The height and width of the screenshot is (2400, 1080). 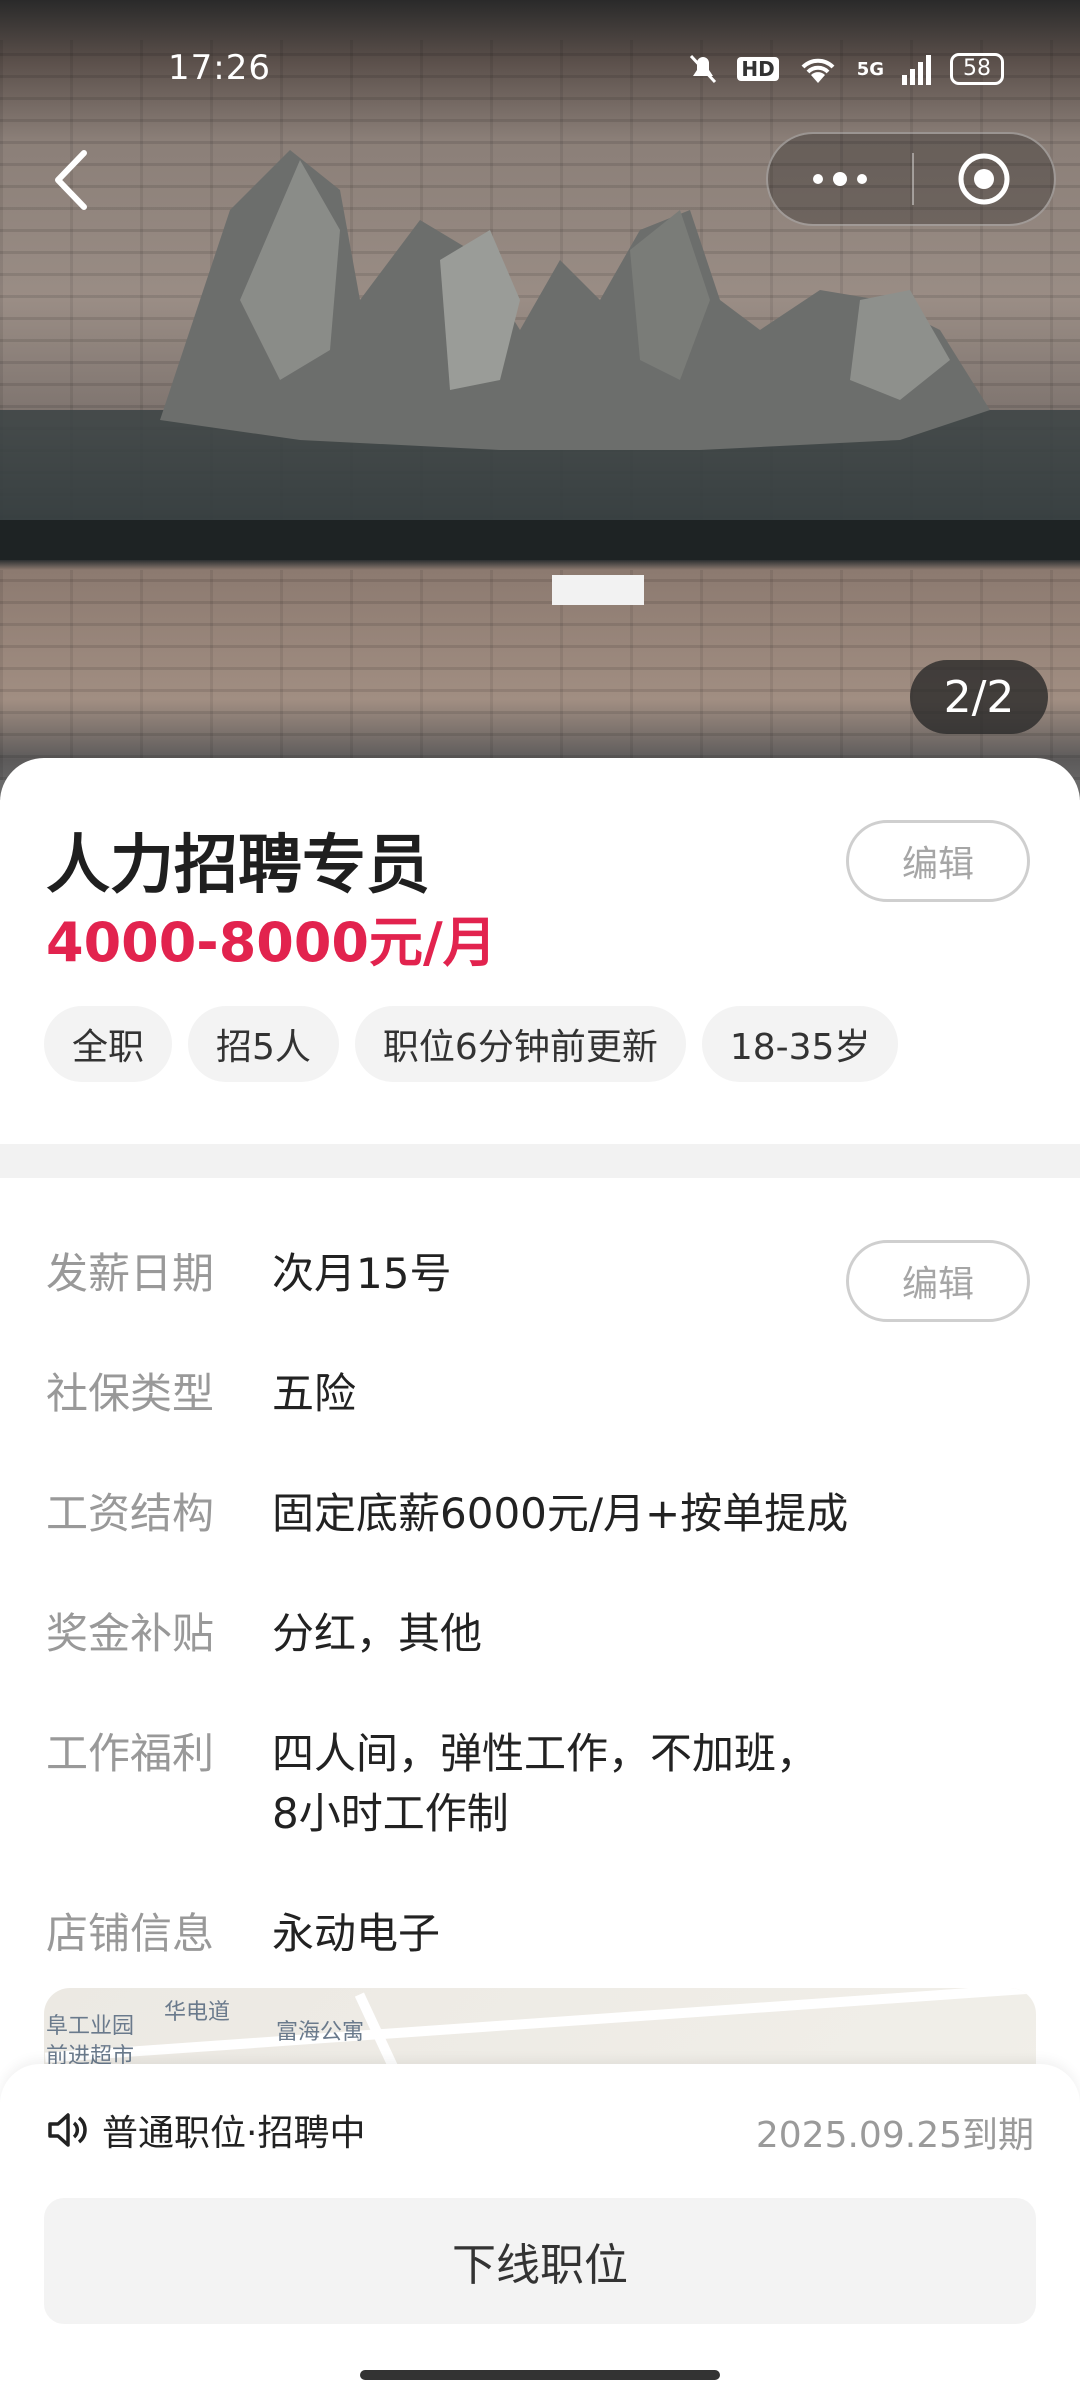 What do you see at coordinates (67, 2130) in the screenshot?
I see `speaker-icon` at bounding box center [67, 2130].